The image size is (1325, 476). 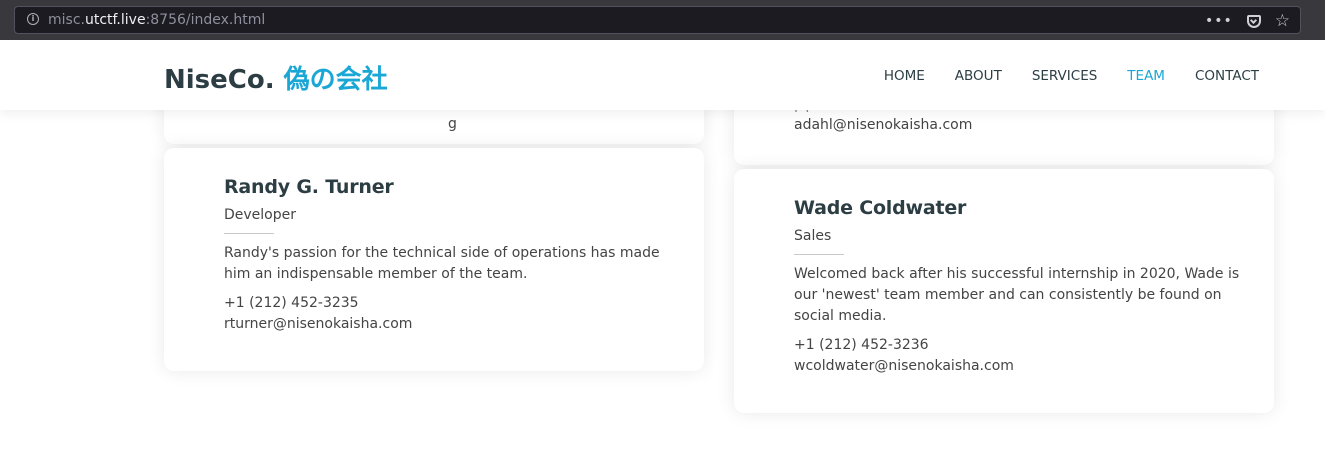 I want to click on url-text: misc.utctf.live:8756/index.html, so click(x=156, y=20).